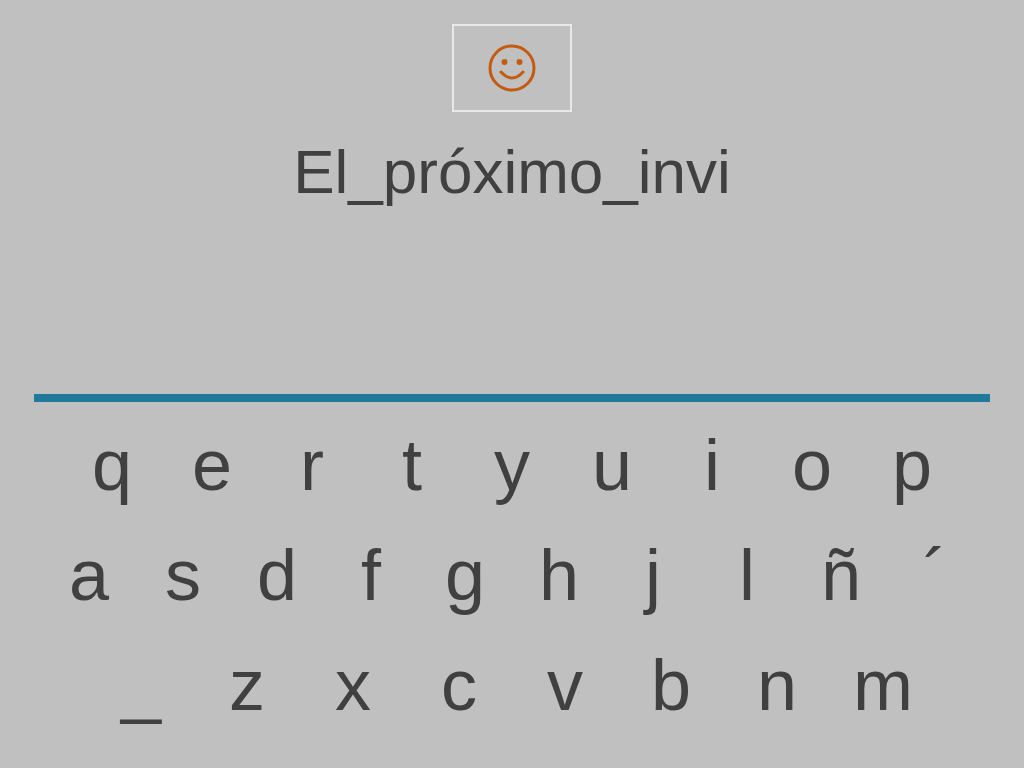 This screenshot has height=768, width=1024. What do you see at coordinates (459, 685) in the screenshot?
I see `letter-key: c` at bounding box center [459, 685].